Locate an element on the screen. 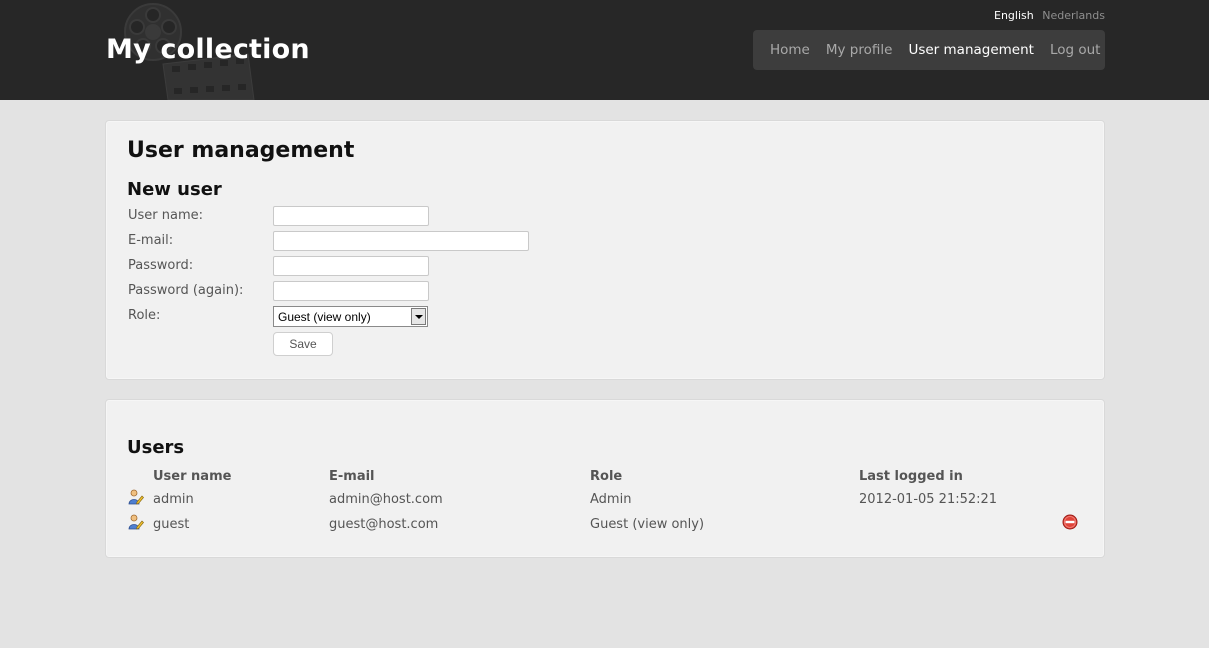 This screenshot has width=1209, height=648. password-label: Password: is located at coordinates (161, 265).